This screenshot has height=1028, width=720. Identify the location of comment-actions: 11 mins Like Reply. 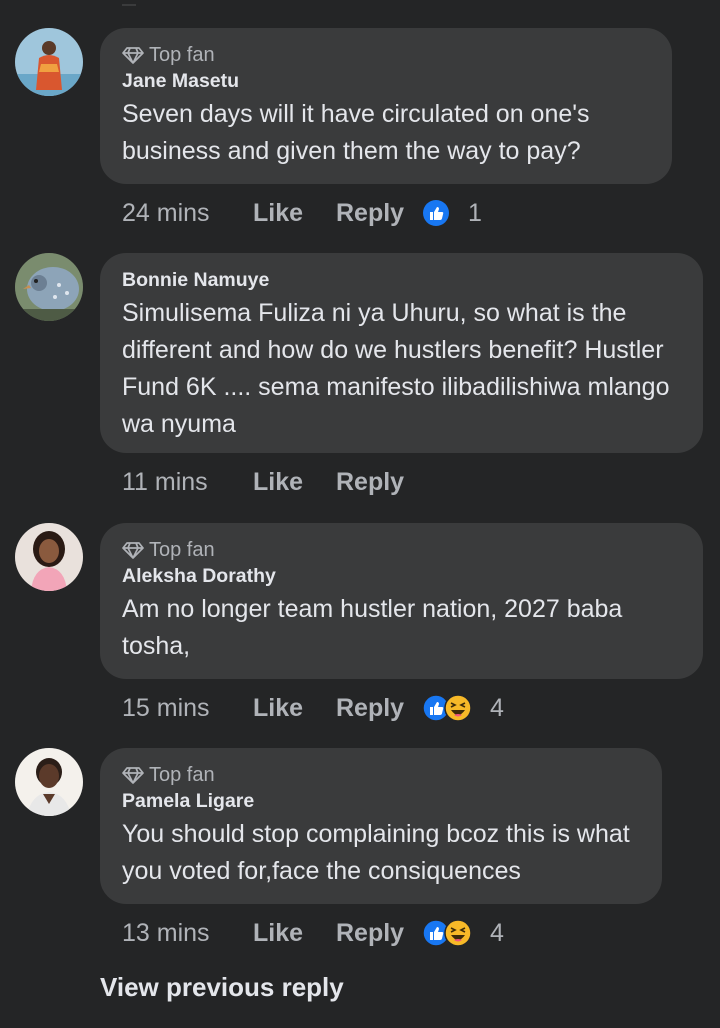
(272, 482).